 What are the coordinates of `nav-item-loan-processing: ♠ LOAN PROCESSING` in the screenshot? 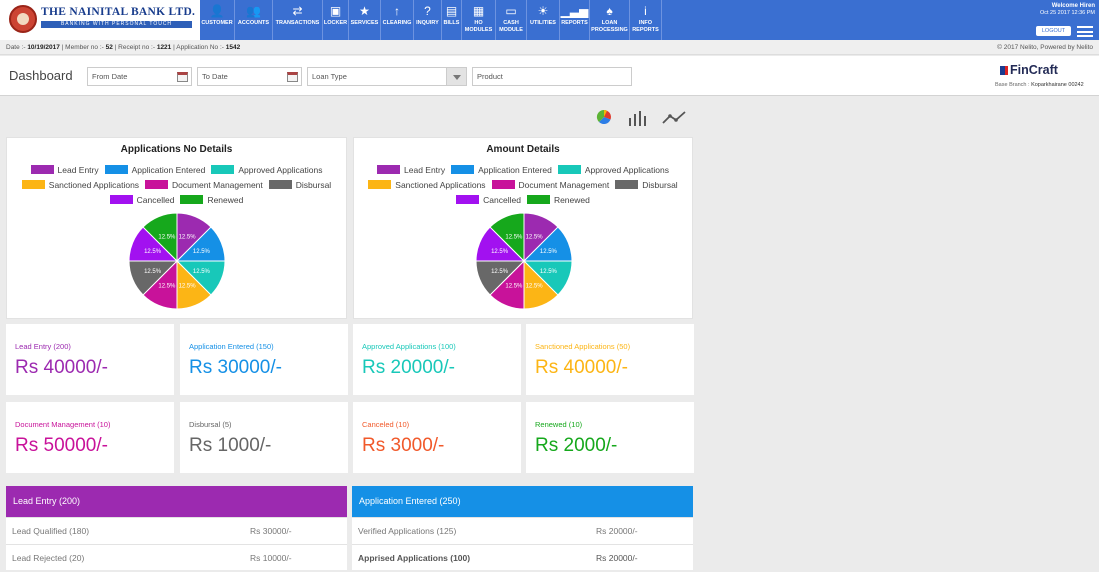 It's located at (610, 20).